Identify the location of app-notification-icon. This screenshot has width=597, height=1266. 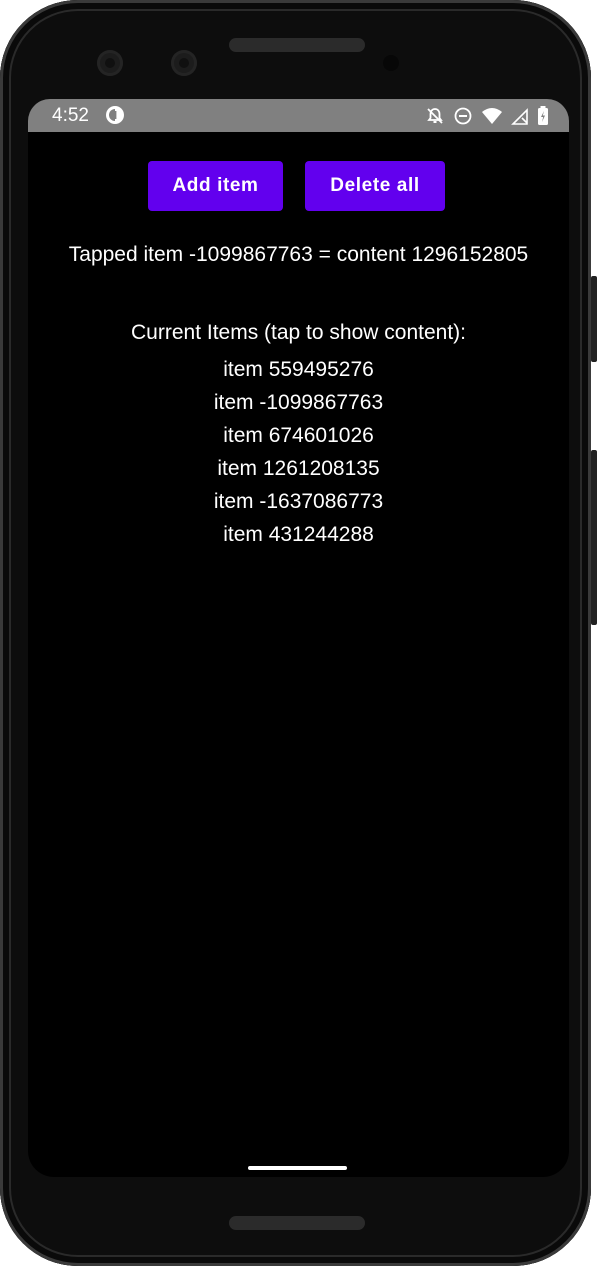
(115, 115).